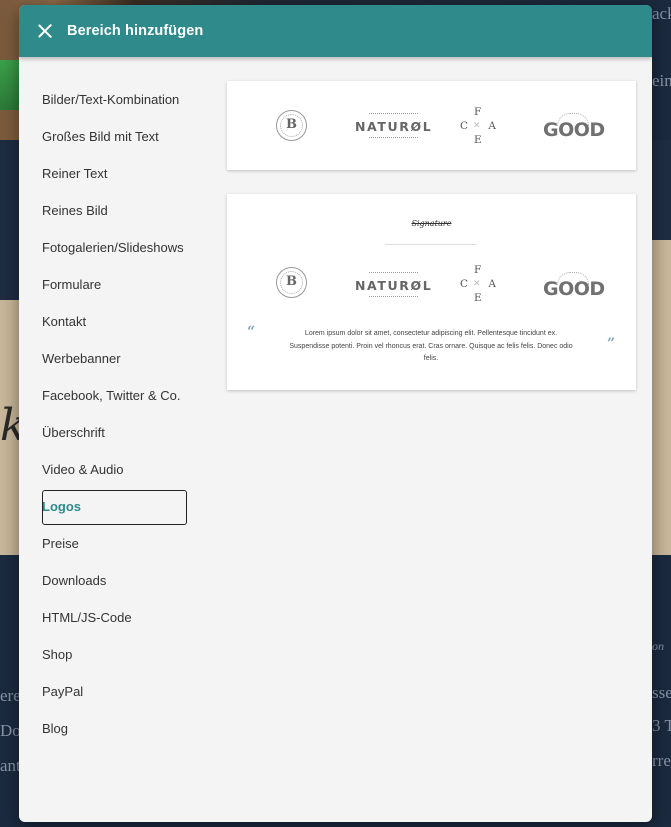 The height and width of the screenshot is (827, 671). I want to click on category-logos: Logos, so click(119, 506).